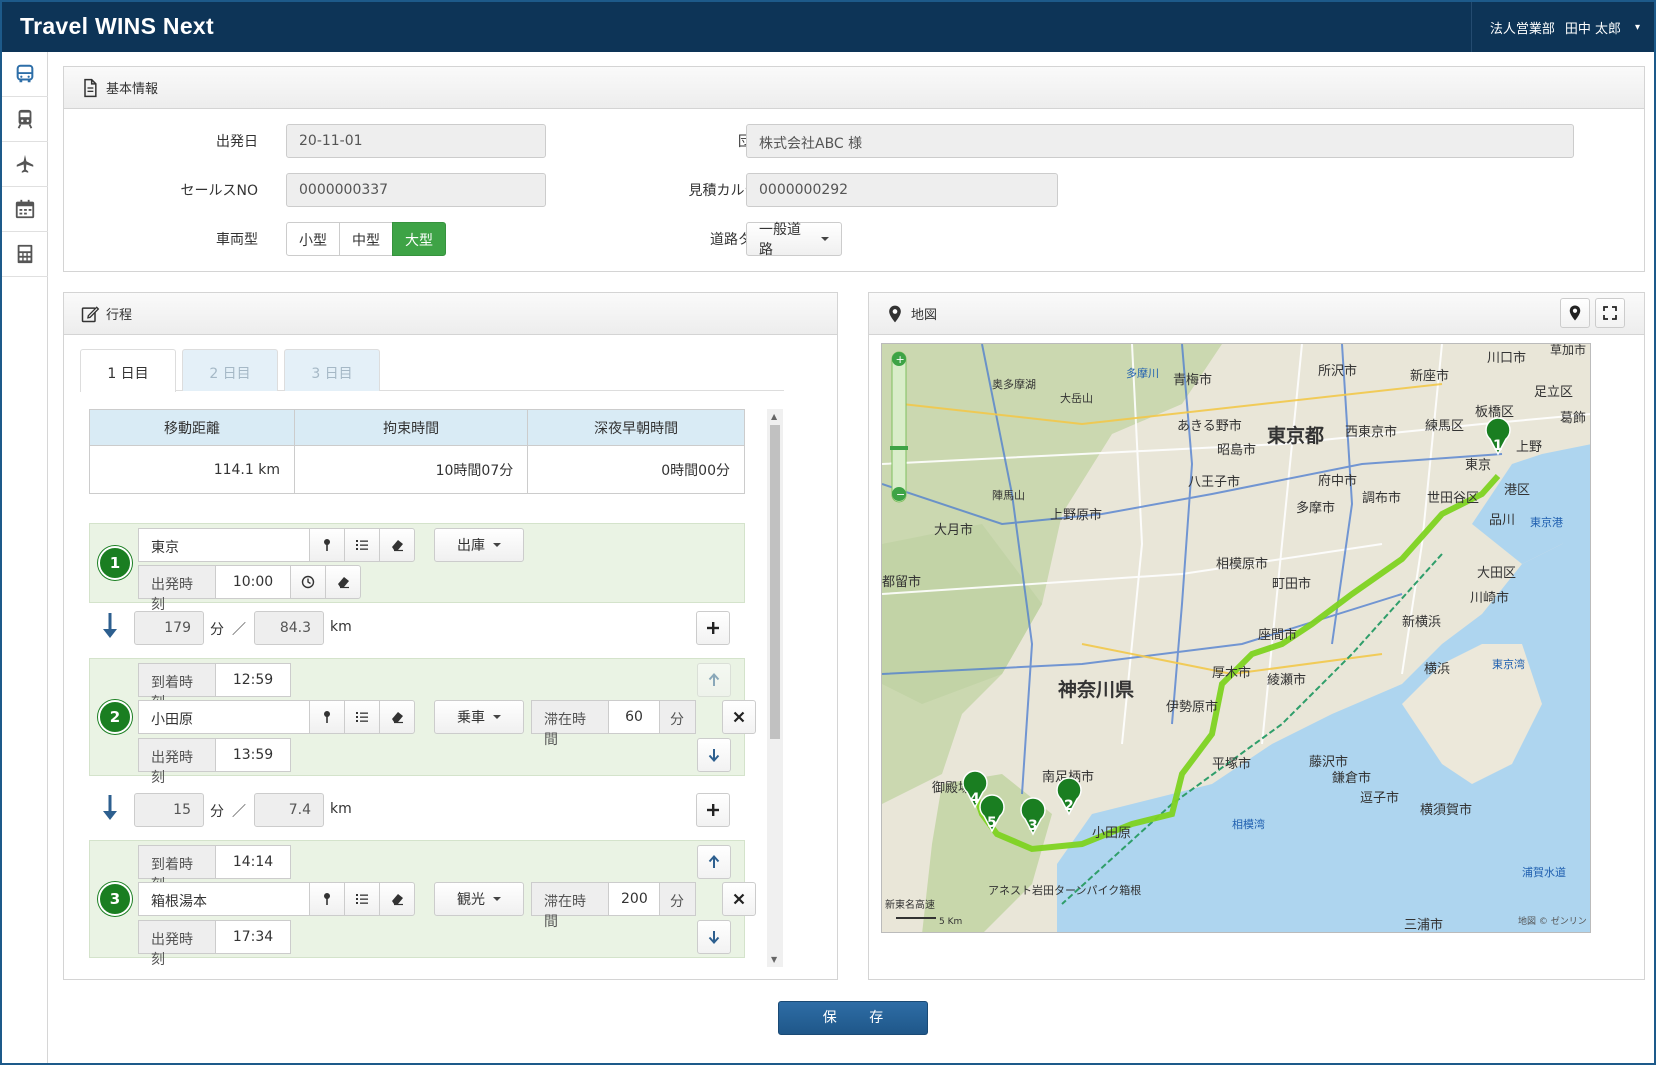 Image resolution: width=1656 pixels, height=1065 pixels. I want to click on vehicle-large-button: 大型, so click(419, 239).